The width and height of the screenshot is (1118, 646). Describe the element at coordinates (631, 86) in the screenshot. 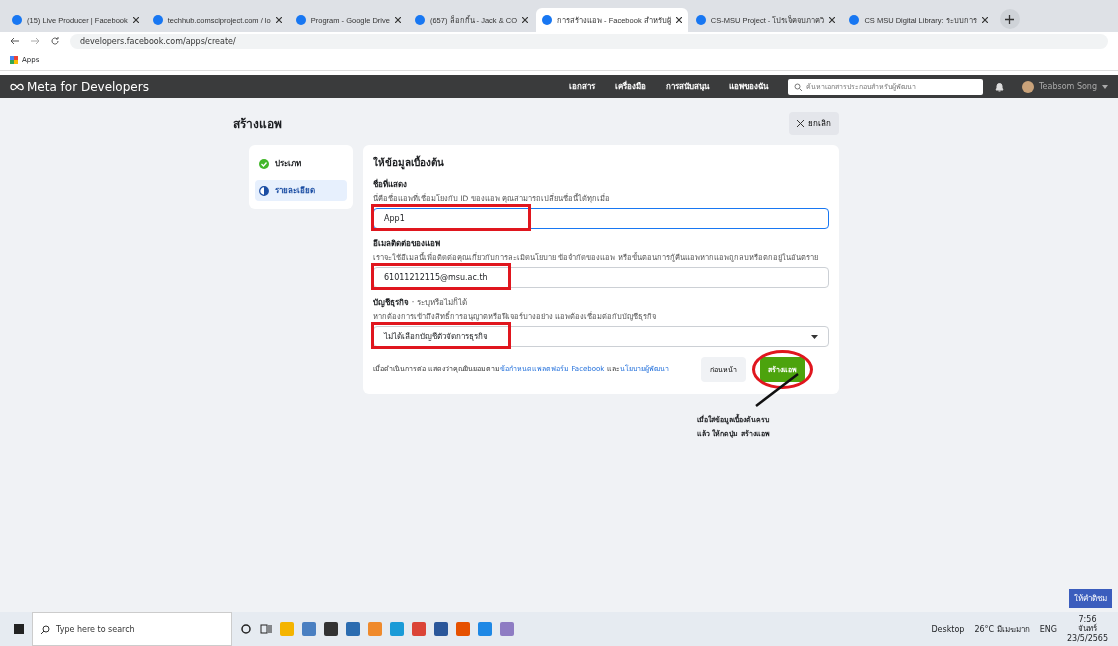

I see `nav-link: เครื่องมือ` at that location.